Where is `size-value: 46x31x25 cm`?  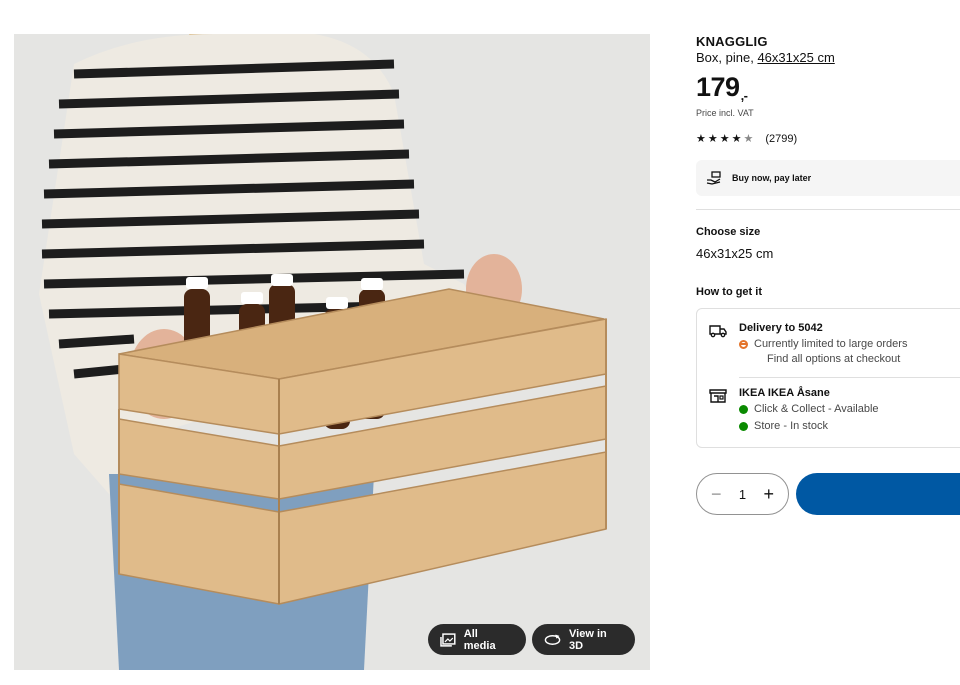 size-value: 46x31x25 cm is located at coordinates (734, 253).